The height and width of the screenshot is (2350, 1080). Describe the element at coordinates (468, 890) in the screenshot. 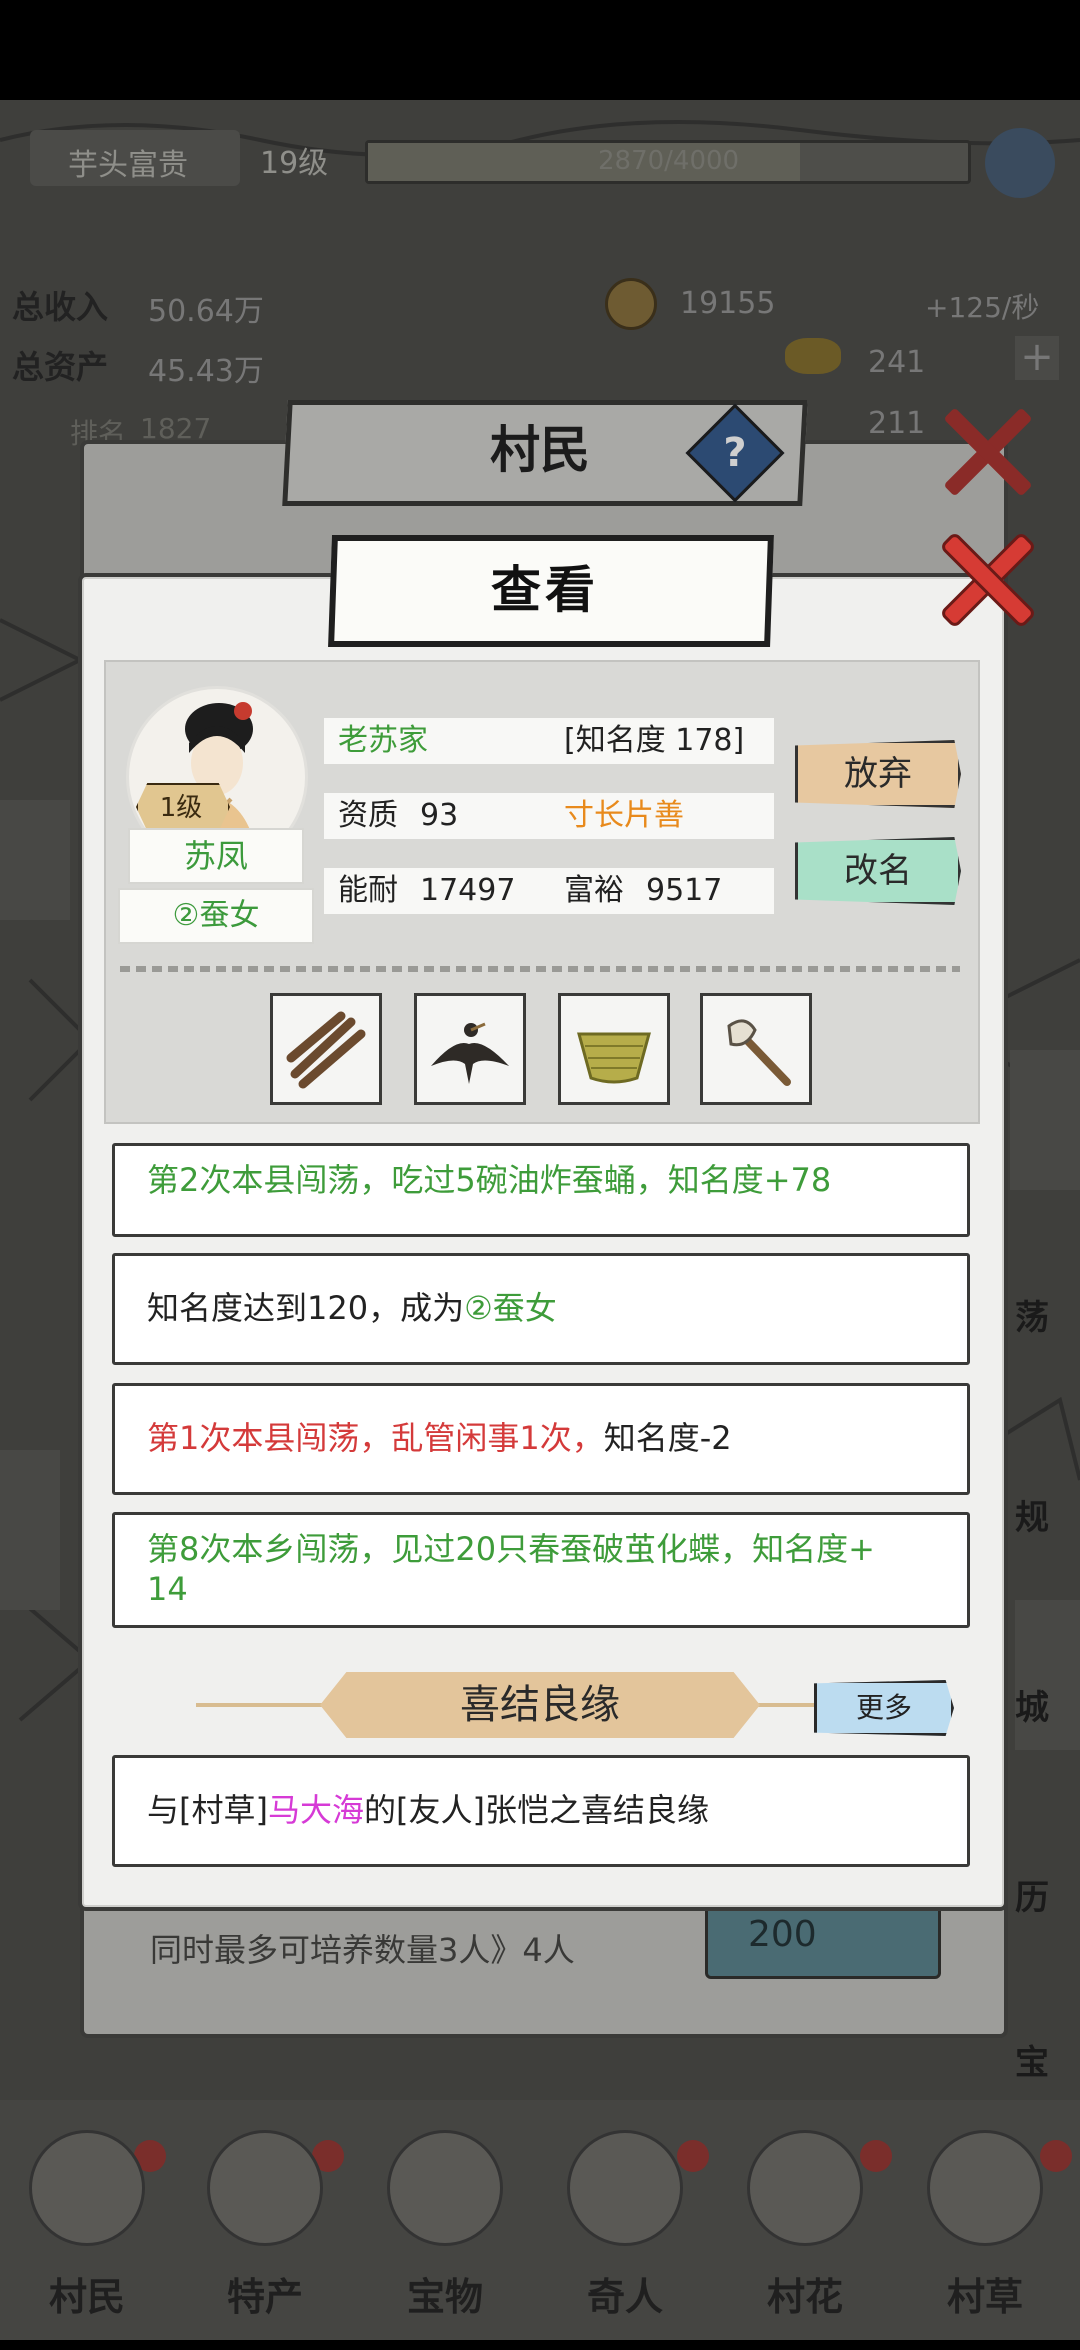

I see `ability-value: 17497` at that location.